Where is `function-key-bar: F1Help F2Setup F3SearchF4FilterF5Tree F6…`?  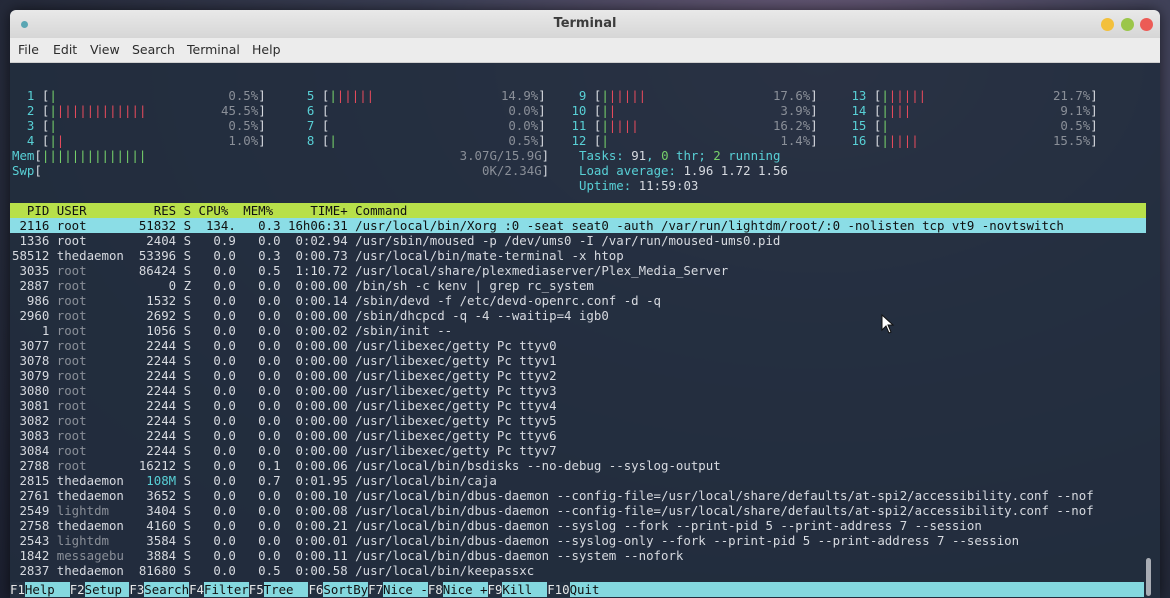 function-key-bar: F1Help F2Setup F3SearchF4FilterF5Tree F6… is located at coordinates (577, 589).